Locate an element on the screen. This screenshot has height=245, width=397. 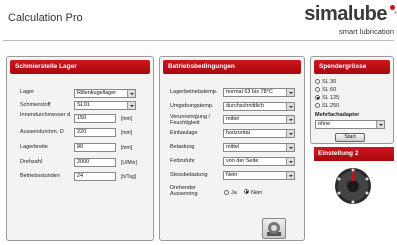
einstellung-header: Einstellung 2 is located at coordinates (354, 154).